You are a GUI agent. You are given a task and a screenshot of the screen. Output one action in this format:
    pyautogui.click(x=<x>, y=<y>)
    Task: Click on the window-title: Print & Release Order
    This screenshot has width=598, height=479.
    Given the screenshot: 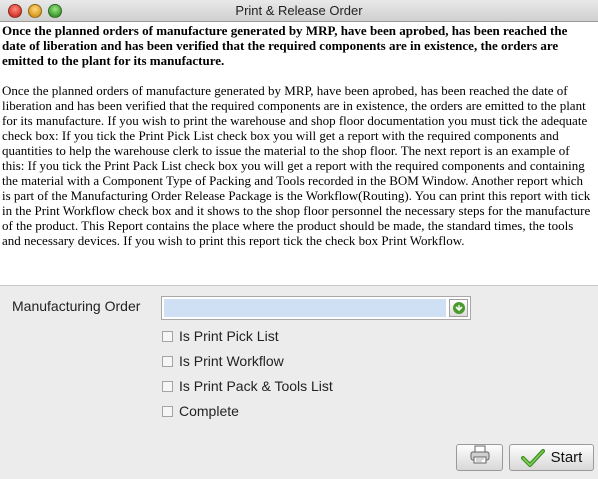 What is the action you would take?
    pyautogui.click(x=299, y=10)
    